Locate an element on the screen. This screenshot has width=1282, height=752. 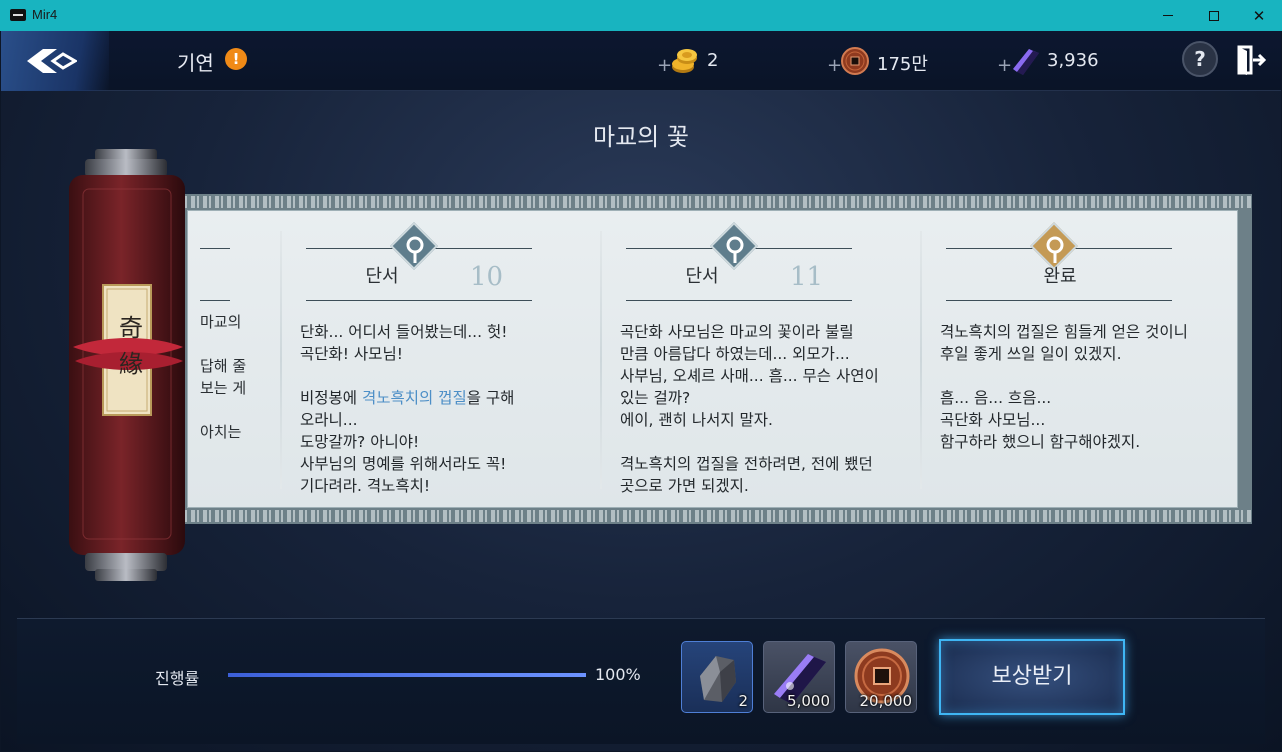
progress-bar is located at coordinates (407, 675).